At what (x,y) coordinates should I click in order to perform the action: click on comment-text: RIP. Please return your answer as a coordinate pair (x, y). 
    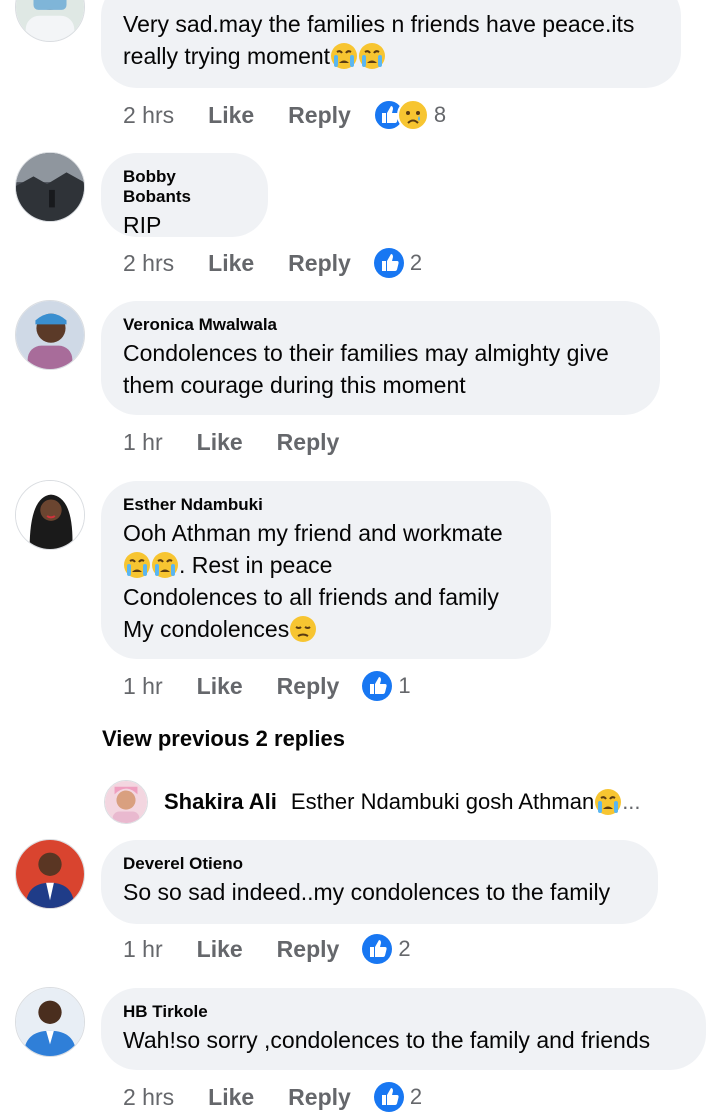
    Looking at the image, I should click on (142, 225).